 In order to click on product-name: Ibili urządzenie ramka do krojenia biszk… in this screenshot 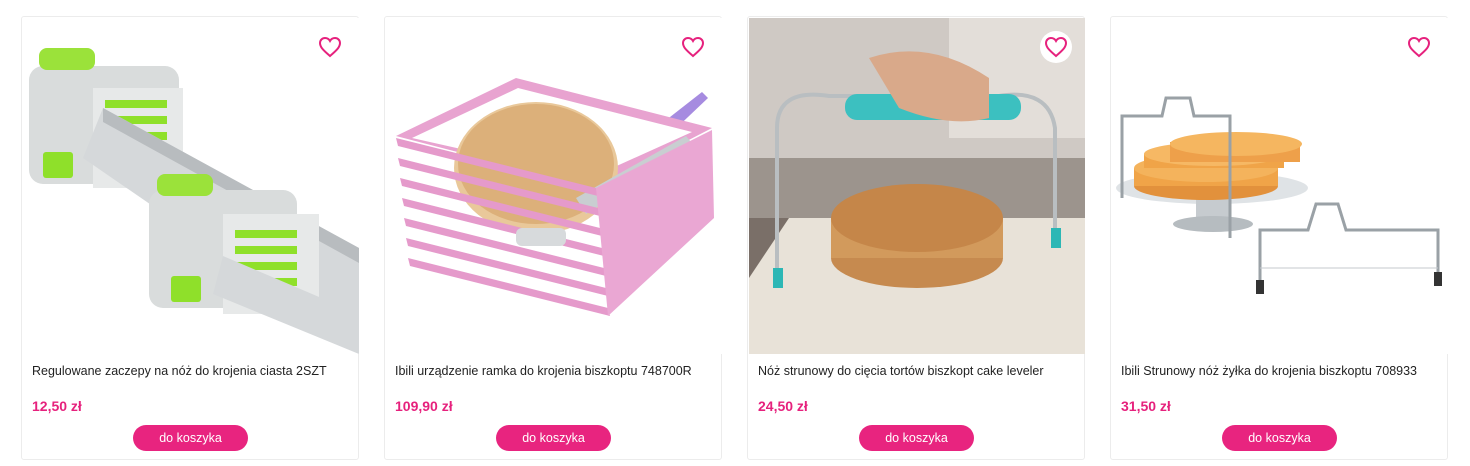, I will do `click(554, 371)`.